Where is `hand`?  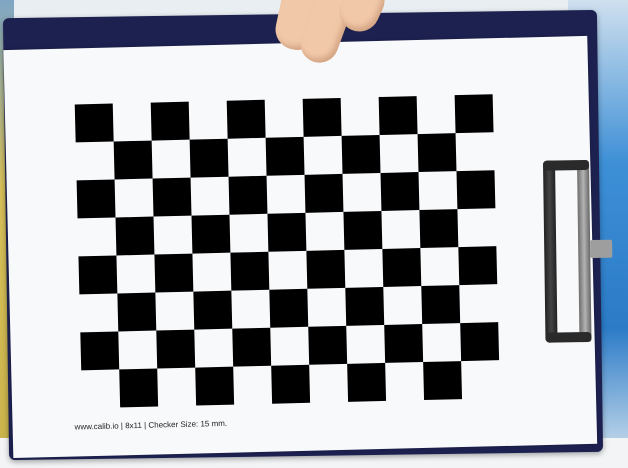
hand is located at coordinates (331, 34).